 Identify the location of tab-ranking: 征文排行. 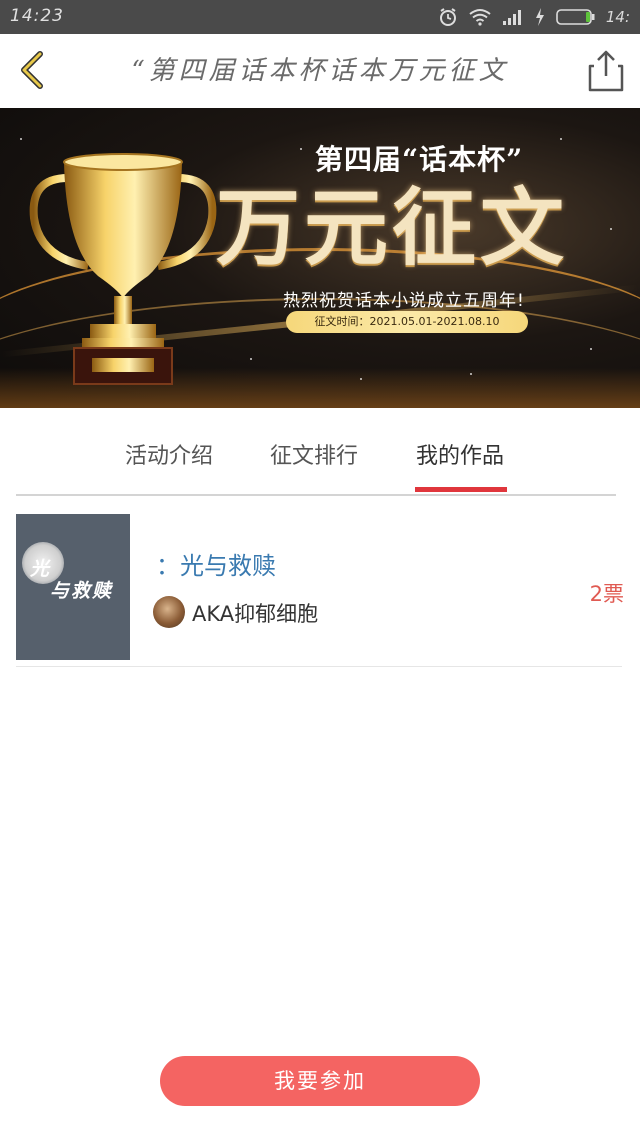
(314, 454).